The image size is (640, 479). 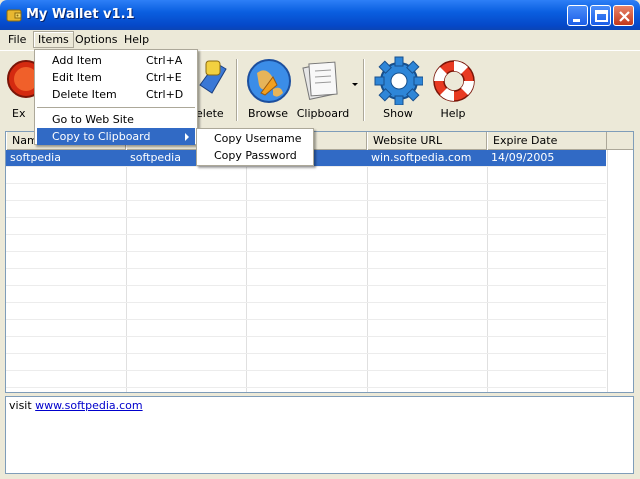 I want to click on close-icon, so click(x=624, y=16).